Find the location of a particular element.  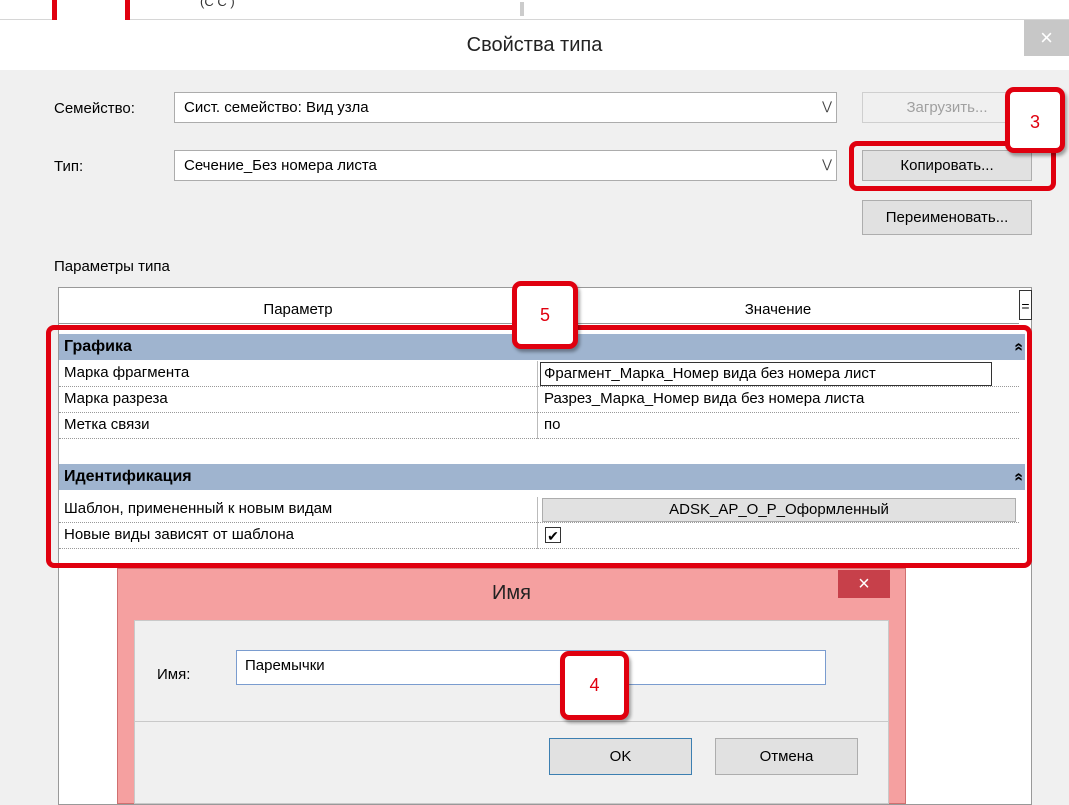

step-badge-4: 4 is located at coordinates (594, 685).